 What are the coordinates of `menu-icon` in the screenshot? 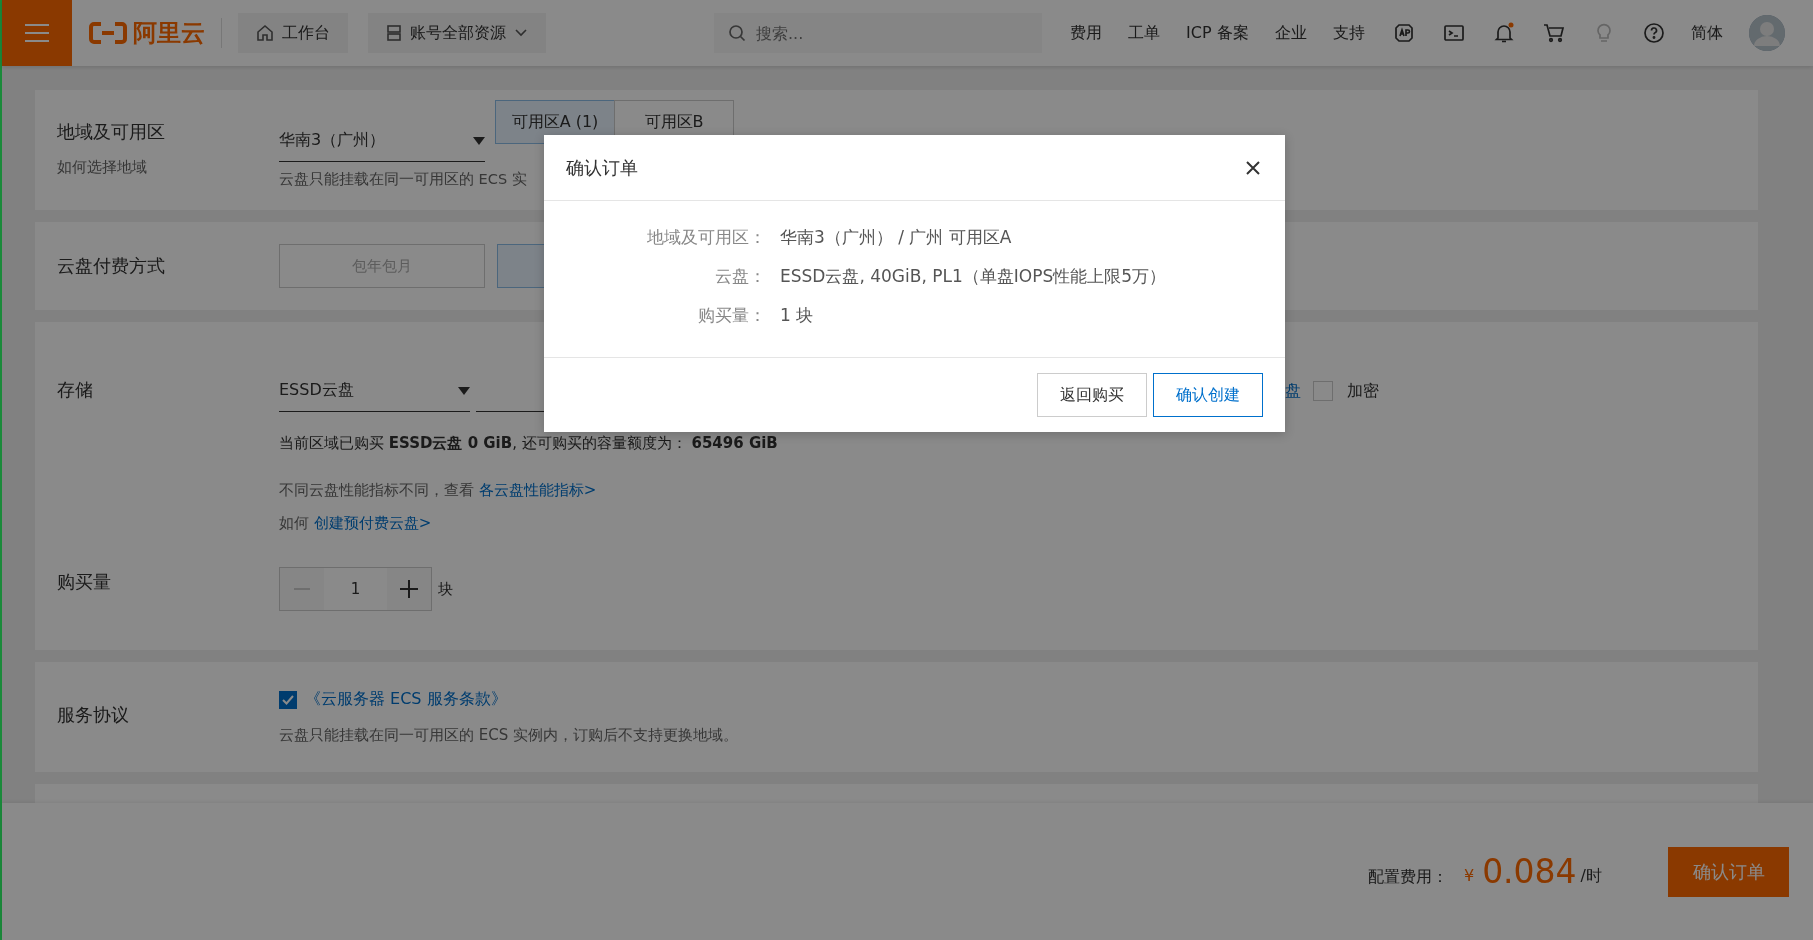 It's located at (37, 33).